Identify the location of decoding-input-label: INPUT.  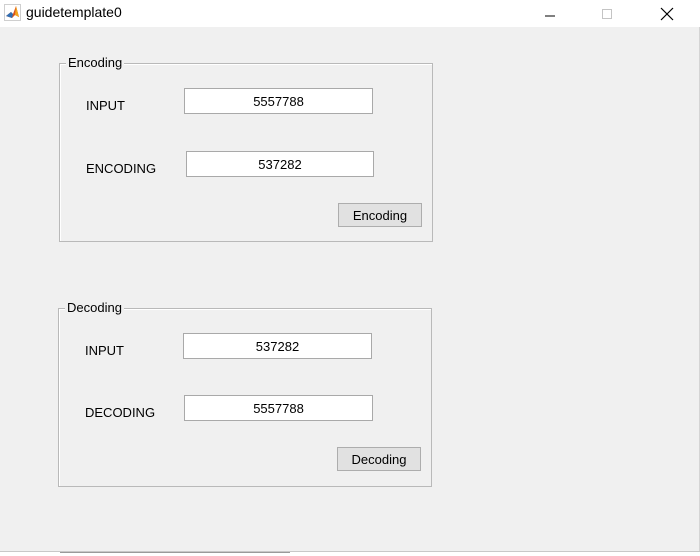
(104, 350).